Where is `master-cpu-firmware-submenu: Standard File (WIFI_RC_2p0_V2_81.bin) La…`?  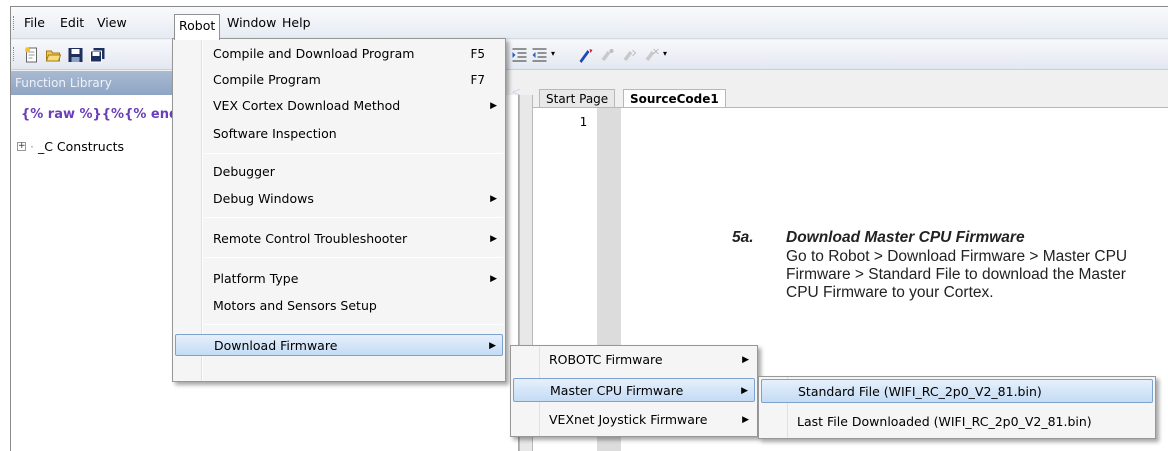 master-cpu-firmware-submenu: Standard File (WIFI_RC_2p0_V2_81.bin) La… is located at coordinates (957, 407).